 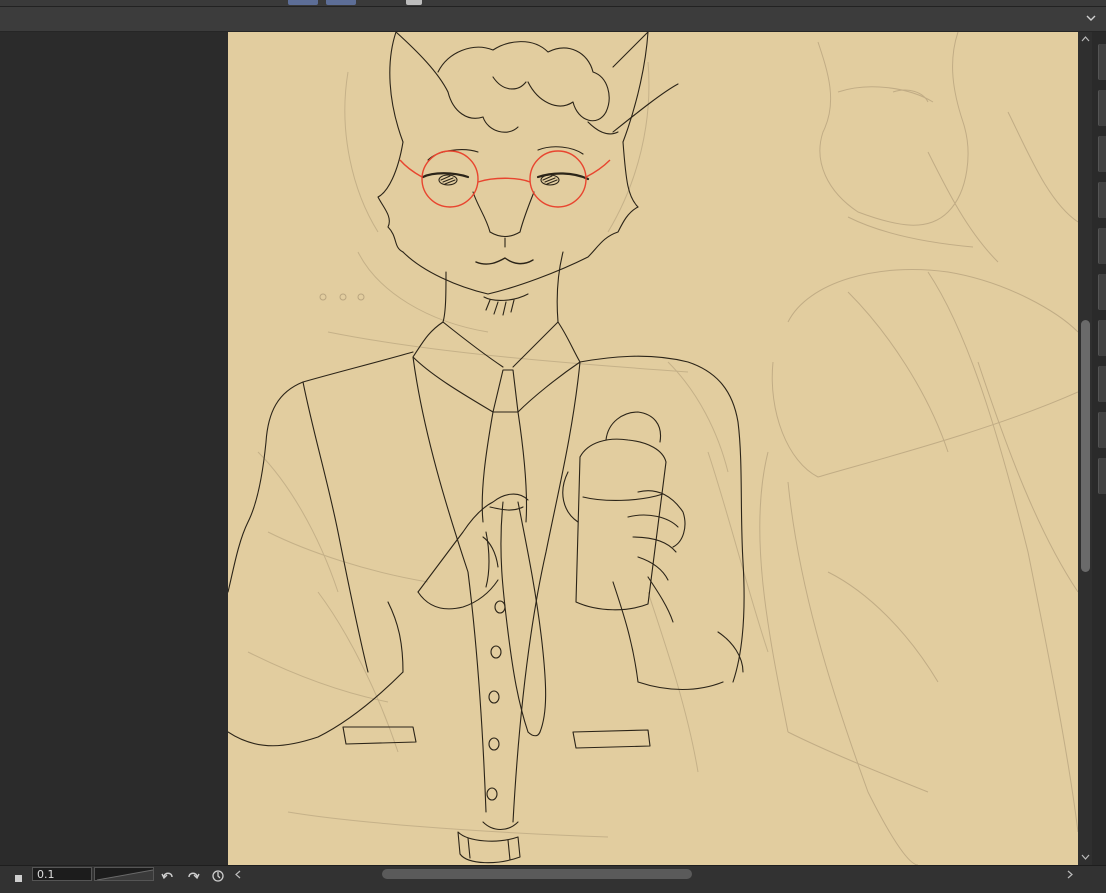 I want to click on stop-icon, so click(x=18, y=878).